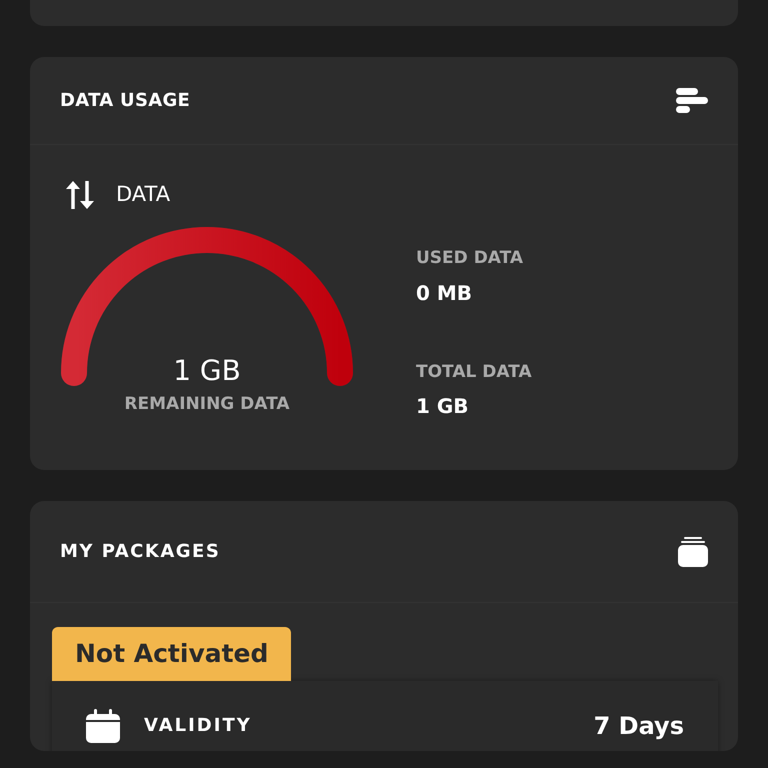 Image resolution: width=768 pixels, height=768 pixels. What do you see at coordinates (470, 258) in the screenshot?
I see `stat-label: USED DATA` at bounding box center [470, 258].